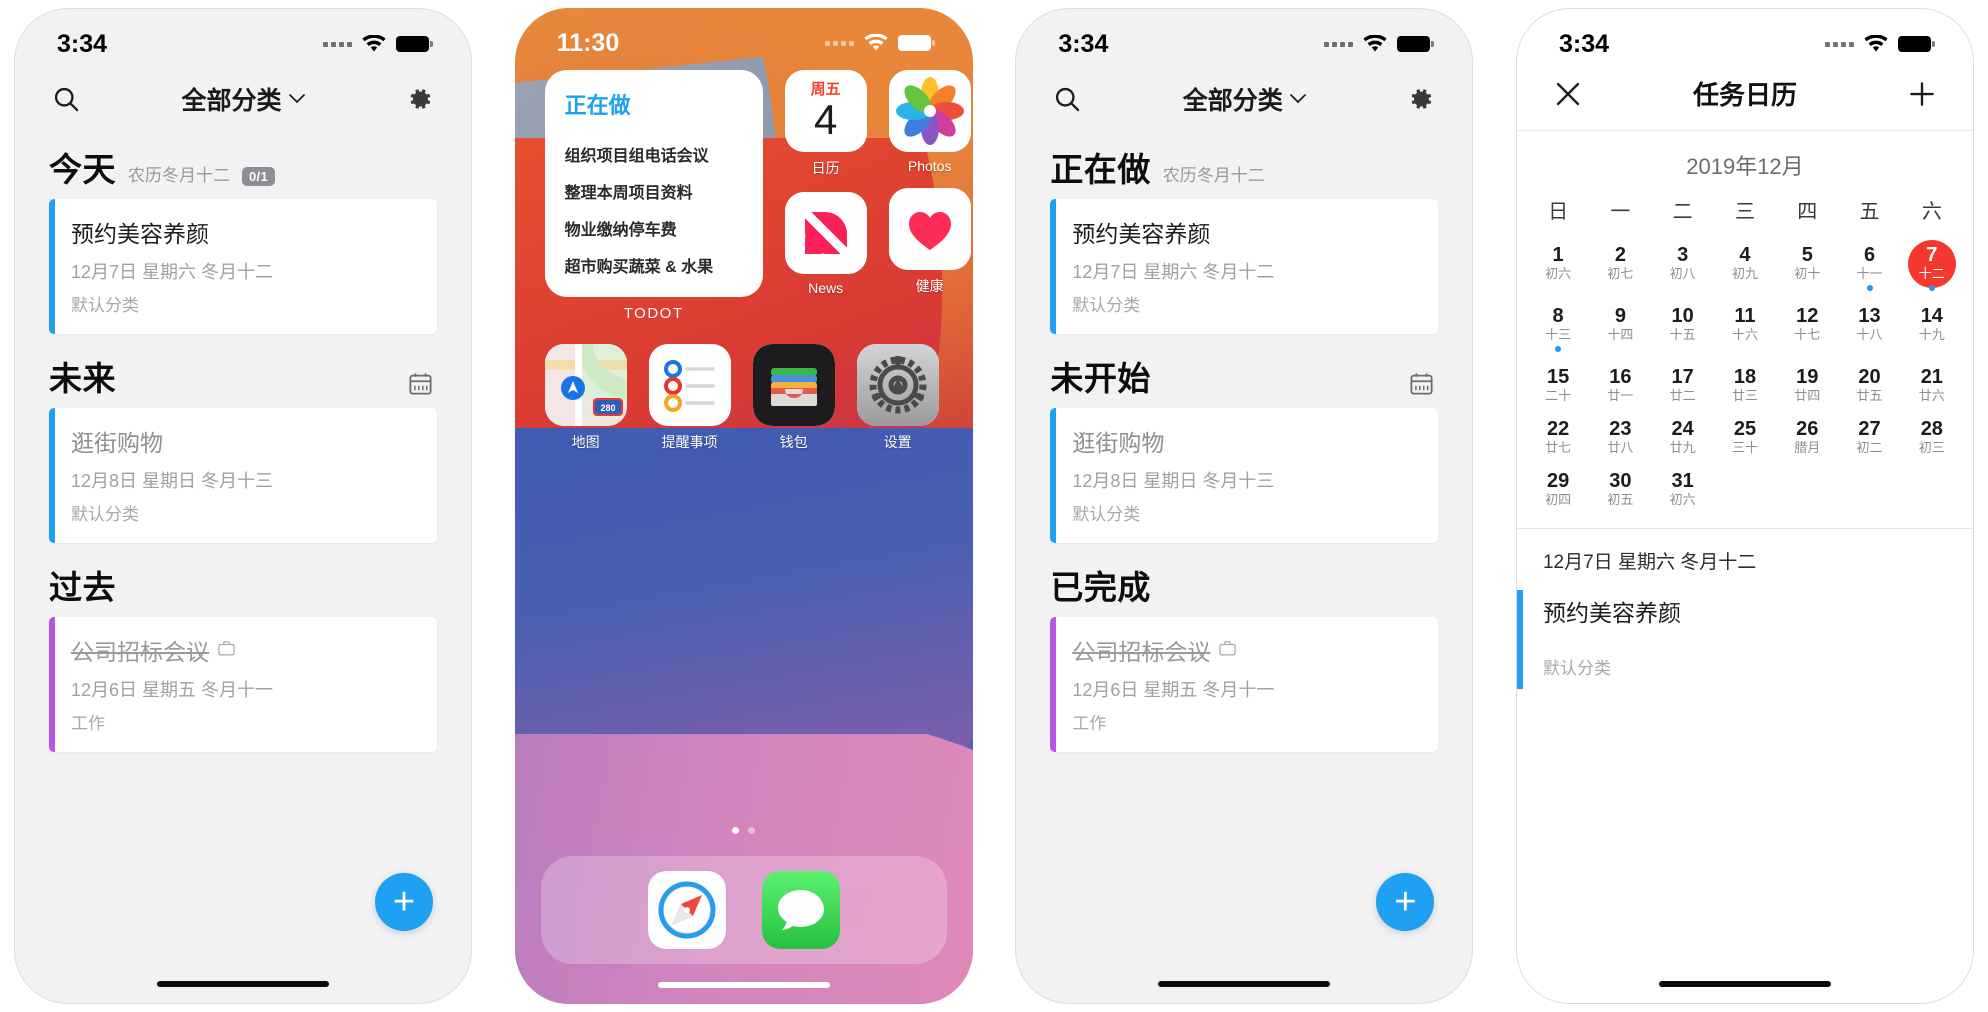 The height and width of the screenshot is (1012, 1988). I want to click on dock, so click(743, 910).